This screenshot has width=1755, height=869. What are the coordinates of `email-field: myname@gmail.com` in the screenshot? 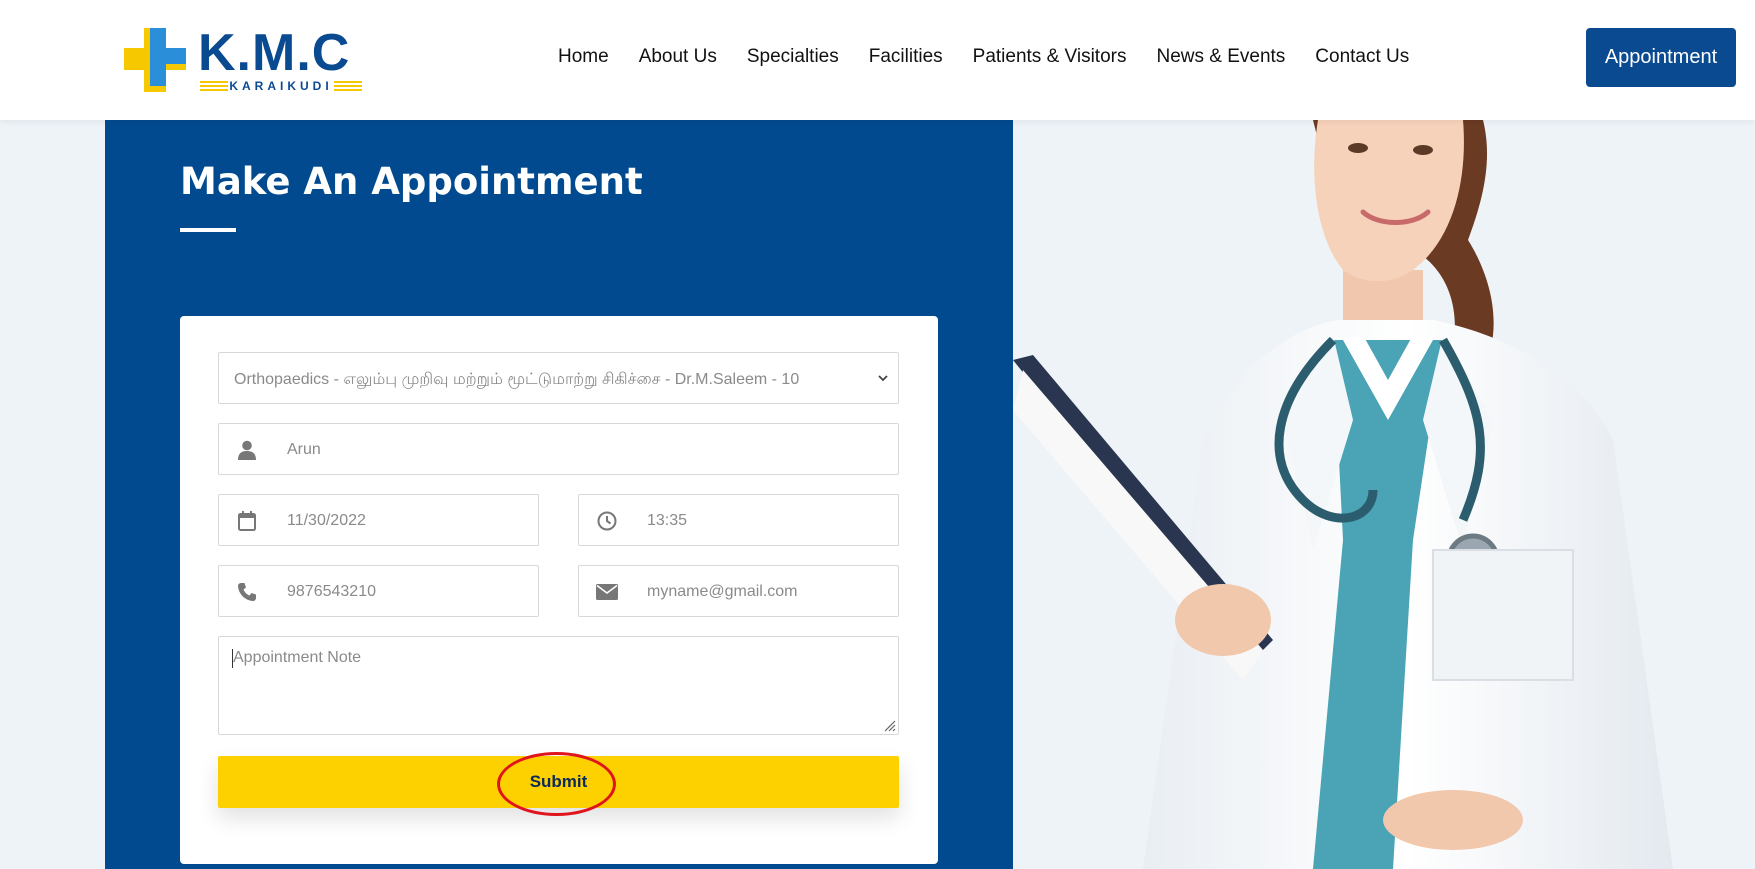 It's located at (738, 591).